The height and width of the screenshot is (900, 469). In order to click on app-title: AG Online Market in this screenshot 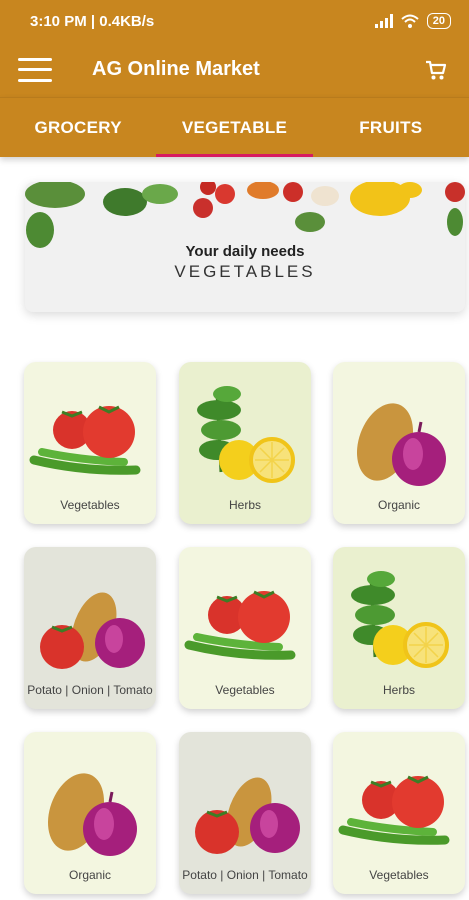, I will do `click(176, 69)`.